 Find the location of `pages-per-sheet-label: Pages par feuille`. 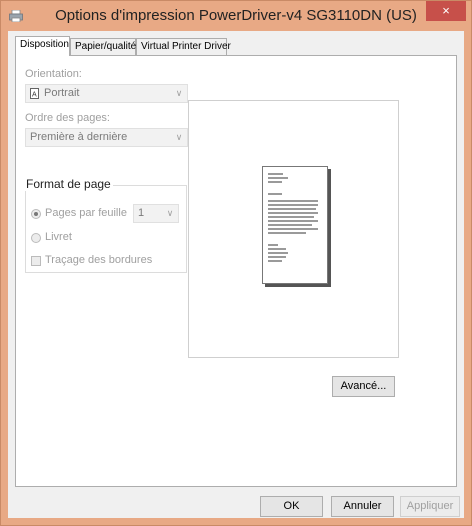

pages-per-sheet-label: Pages par feuille is located at coordinates (86, 213).